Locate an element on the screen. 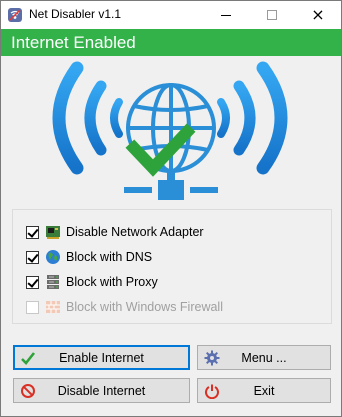  close-button: × is located at coordinates (318, 15).